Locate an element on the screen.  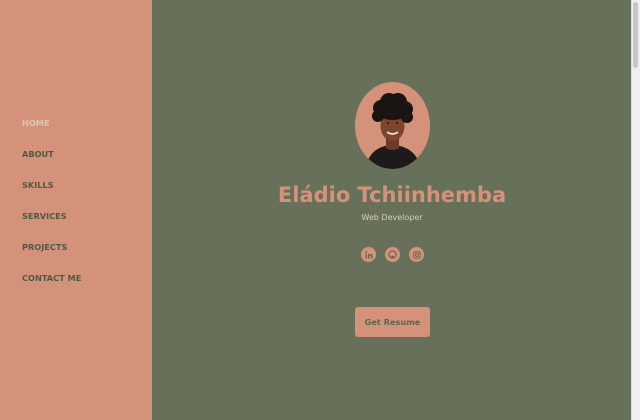
profile-avatar is located at coordinates (392, 125).